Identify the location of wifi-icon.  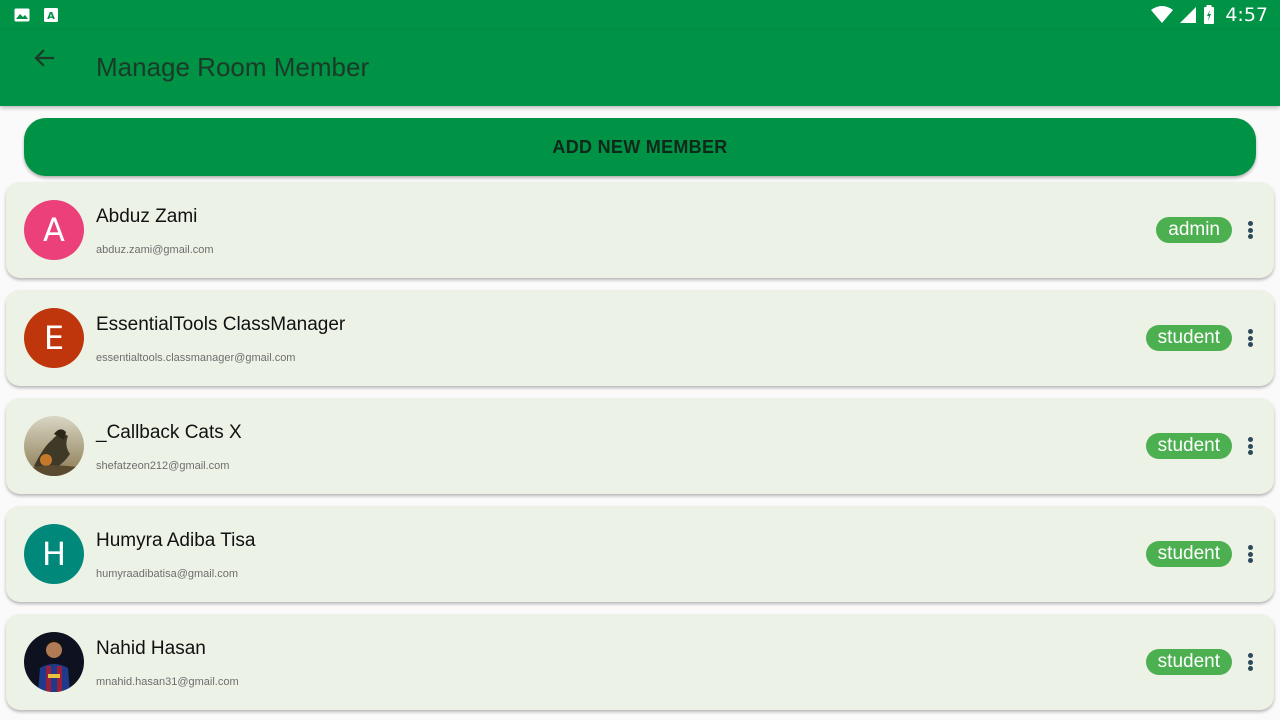
(1162, 15).